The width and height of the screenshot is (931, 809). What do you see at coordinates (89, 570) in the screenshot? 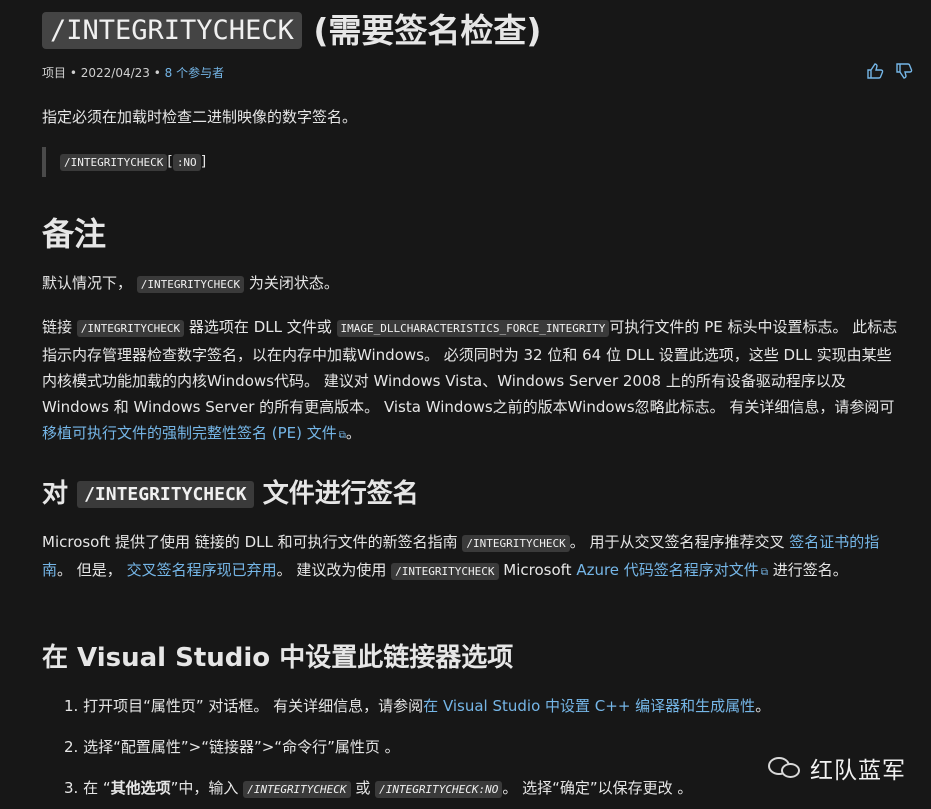
I see `text: 。 但是，` at bounding box center [89, 570].